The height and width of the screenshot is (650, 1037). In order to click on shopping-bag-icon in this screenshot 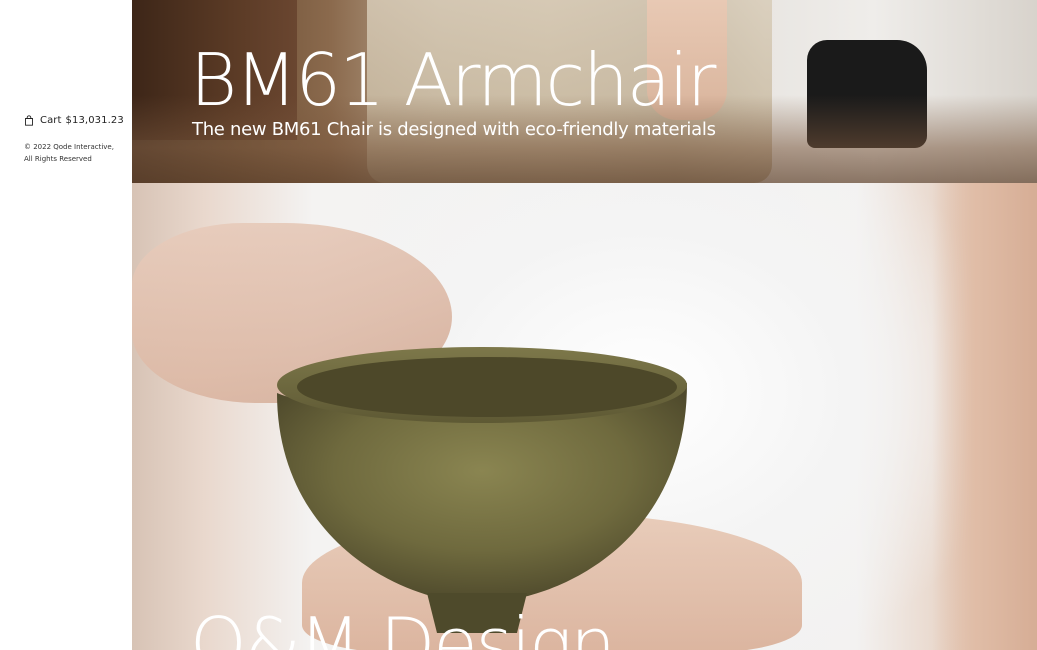, I will do `click(29, 120)`.